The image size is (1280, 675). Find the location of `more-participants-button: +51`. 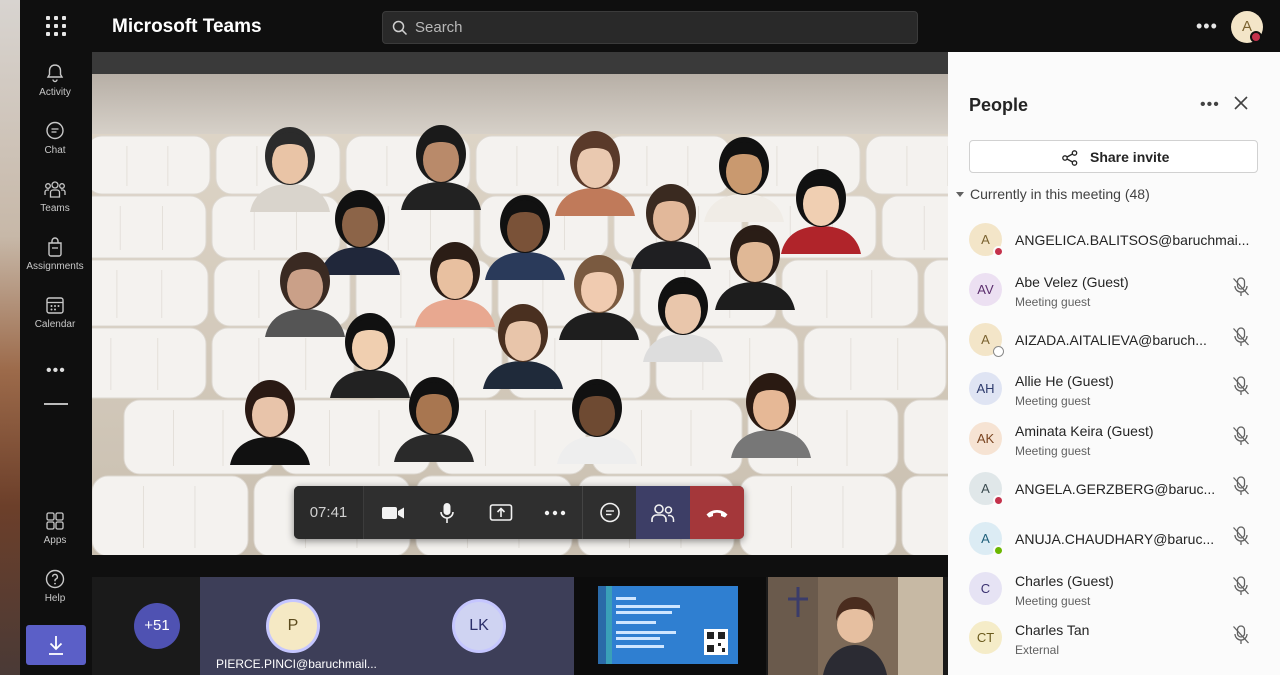

more-participants-button: +51 is located at coordinates (157, 626).